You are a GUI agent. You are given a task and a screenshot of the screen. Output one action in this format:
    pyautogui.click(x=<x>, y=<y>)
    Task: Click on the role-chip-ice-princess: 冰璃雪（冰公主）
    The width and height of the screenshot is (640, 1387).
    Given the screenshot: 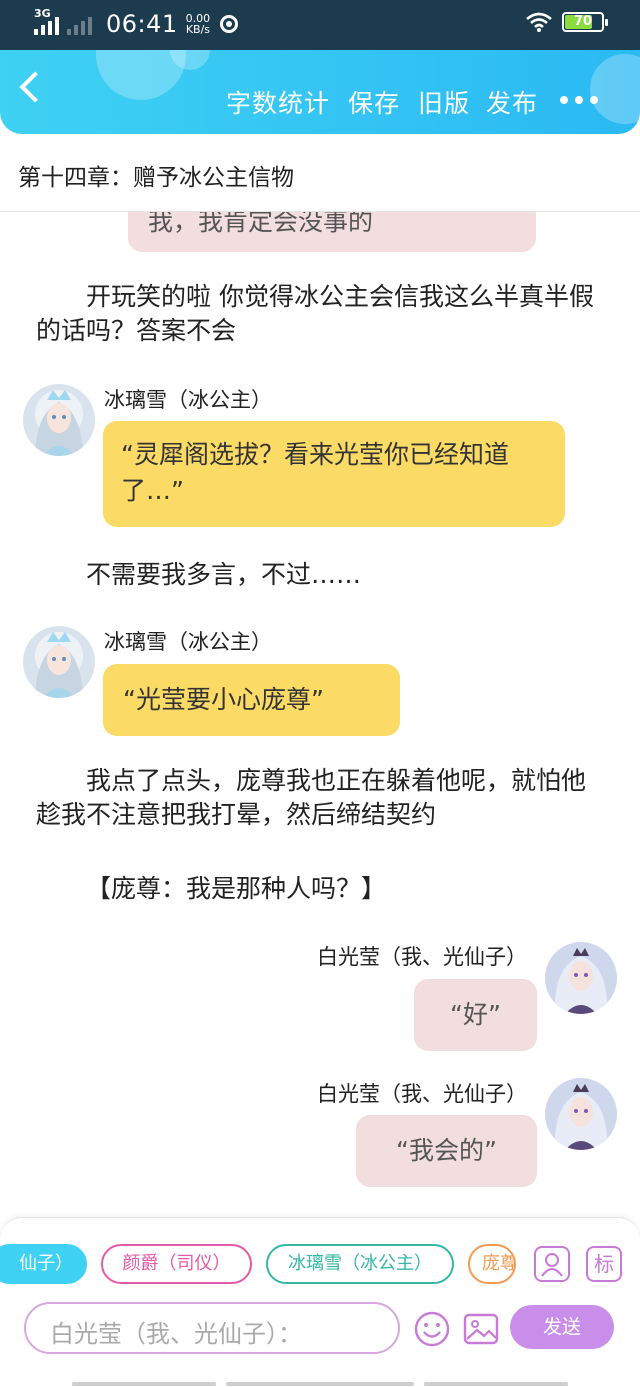 What is the action you would take?
    pyautogui.click(x=360, y=1264)
    